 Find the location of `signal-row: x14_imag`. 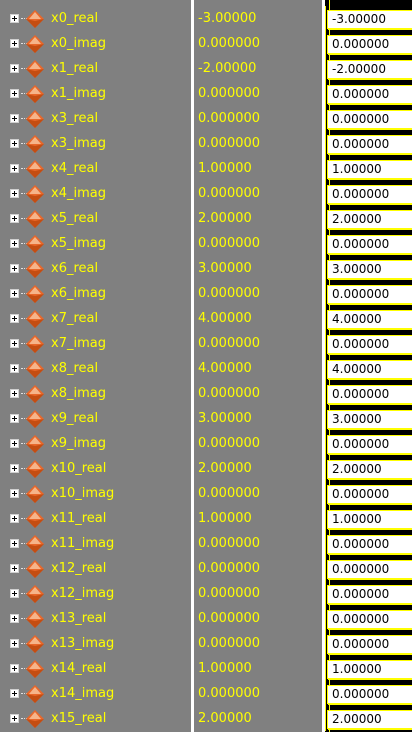

signal-row: x14_imag is located at coordinates (95, 693).